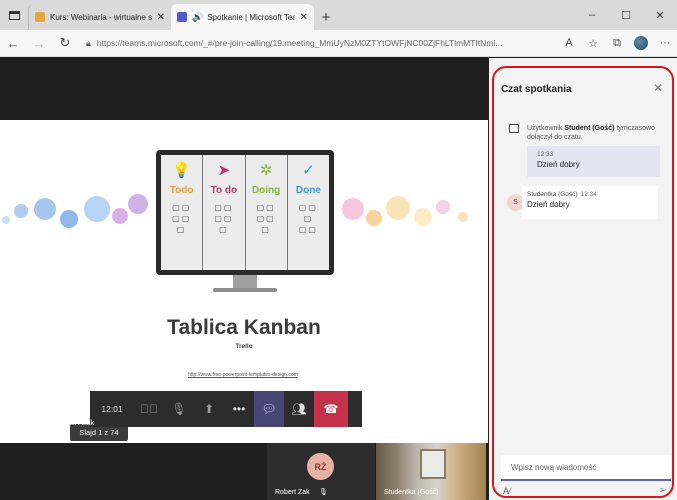 This screenshot has width=677, height=500. Describe the element at coordinates (88, 43) in the screenshot. I see `lock-icon: 🔒︎` at that location.